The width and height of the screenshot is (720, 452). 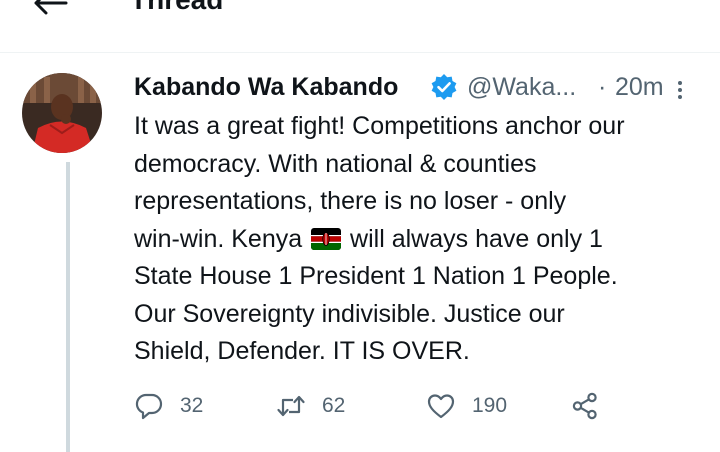 I want to click on avatar-image, so click(x=62, y=113).